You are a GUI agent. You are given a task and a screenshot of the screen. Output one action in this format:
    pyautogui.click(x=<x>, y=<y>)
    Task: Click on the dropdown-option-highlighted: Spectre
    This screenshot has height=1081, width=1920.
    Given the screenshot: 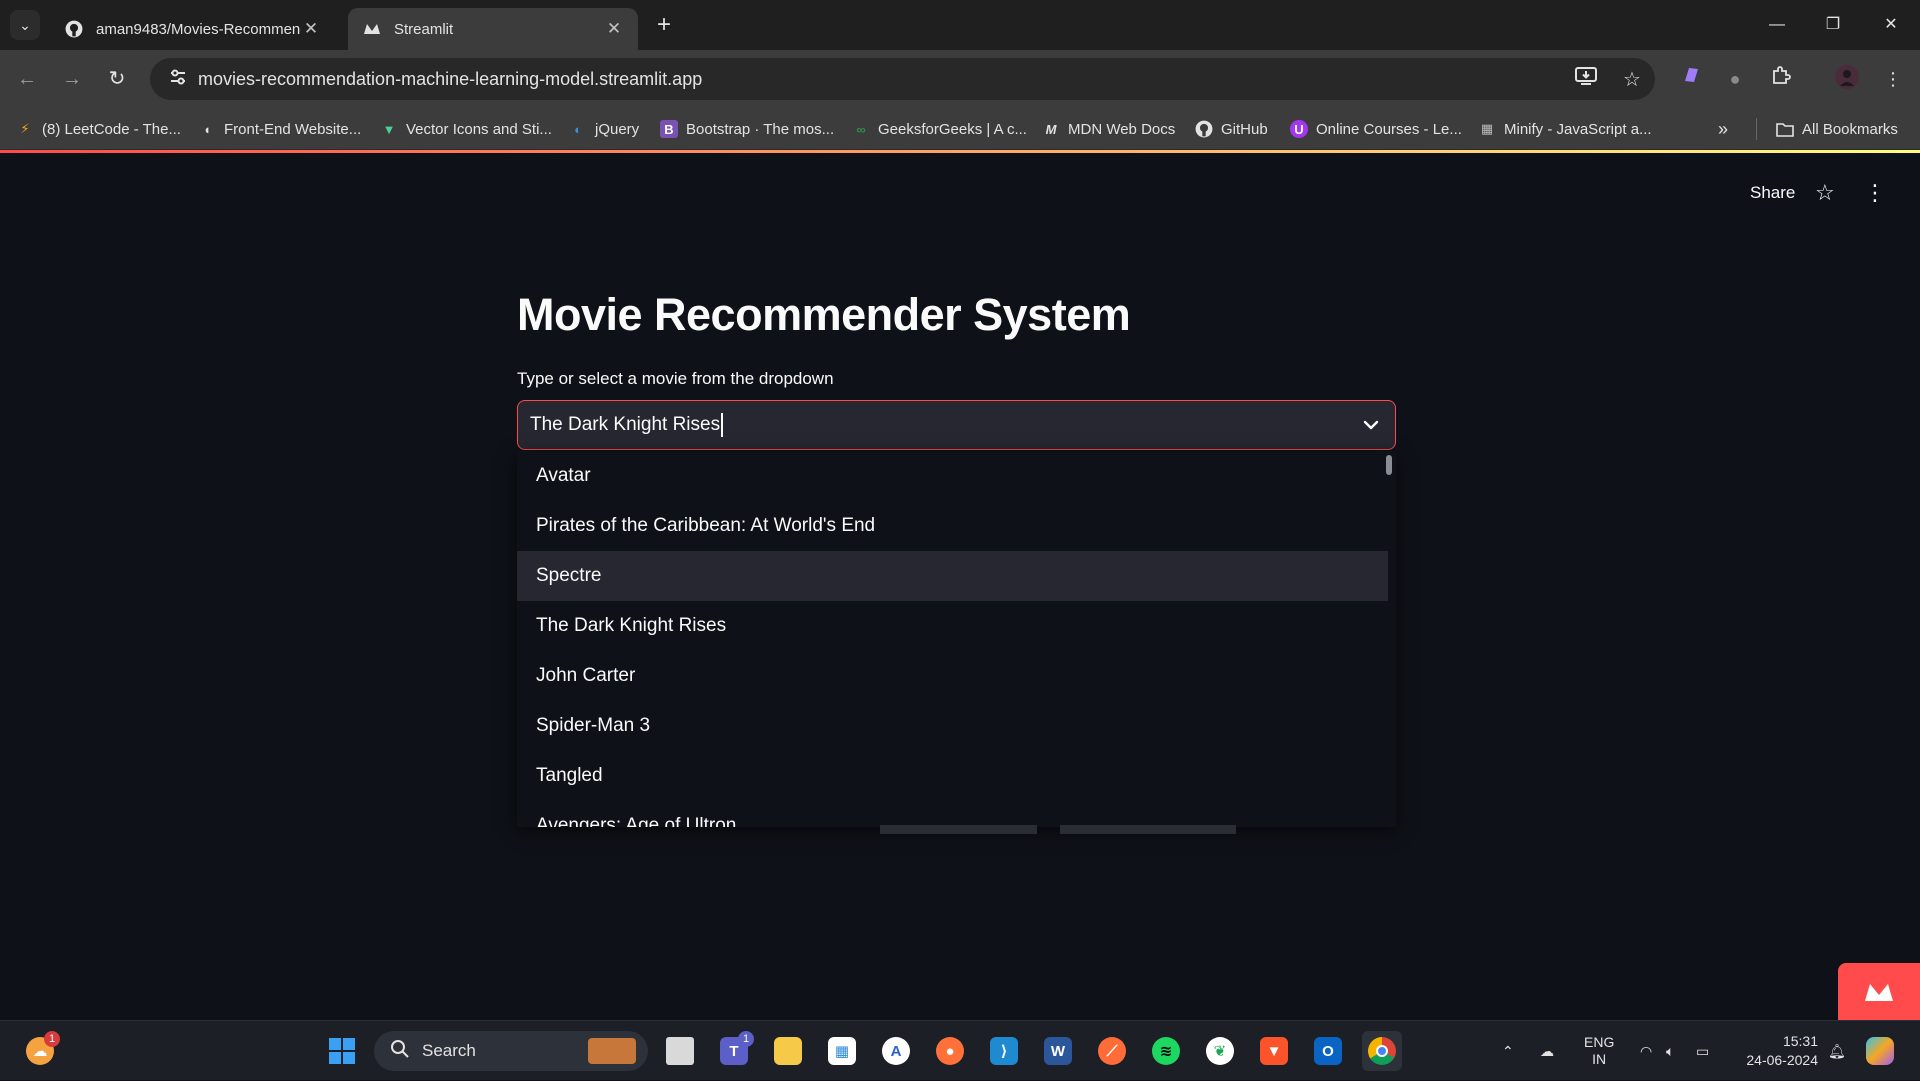 What is the action you would take?
    pyautogui.click(x=952, y=576)
    